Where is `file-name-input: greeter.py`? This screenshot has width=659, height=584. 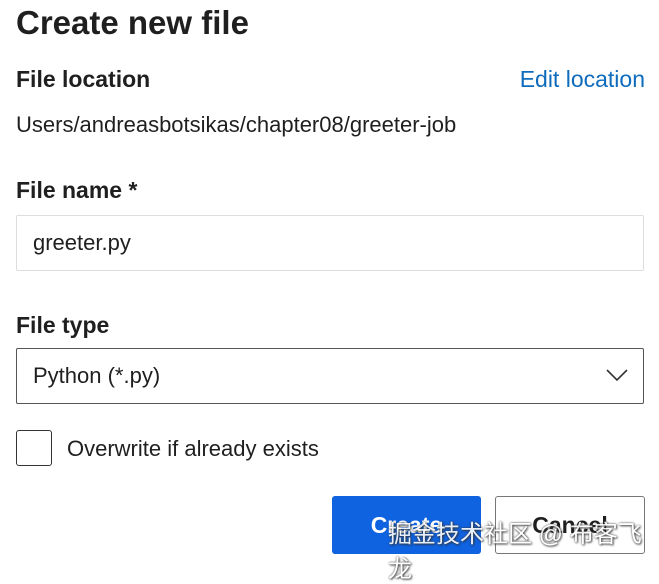 file-name-input: greeter.py is located at coordinates (330, 243).